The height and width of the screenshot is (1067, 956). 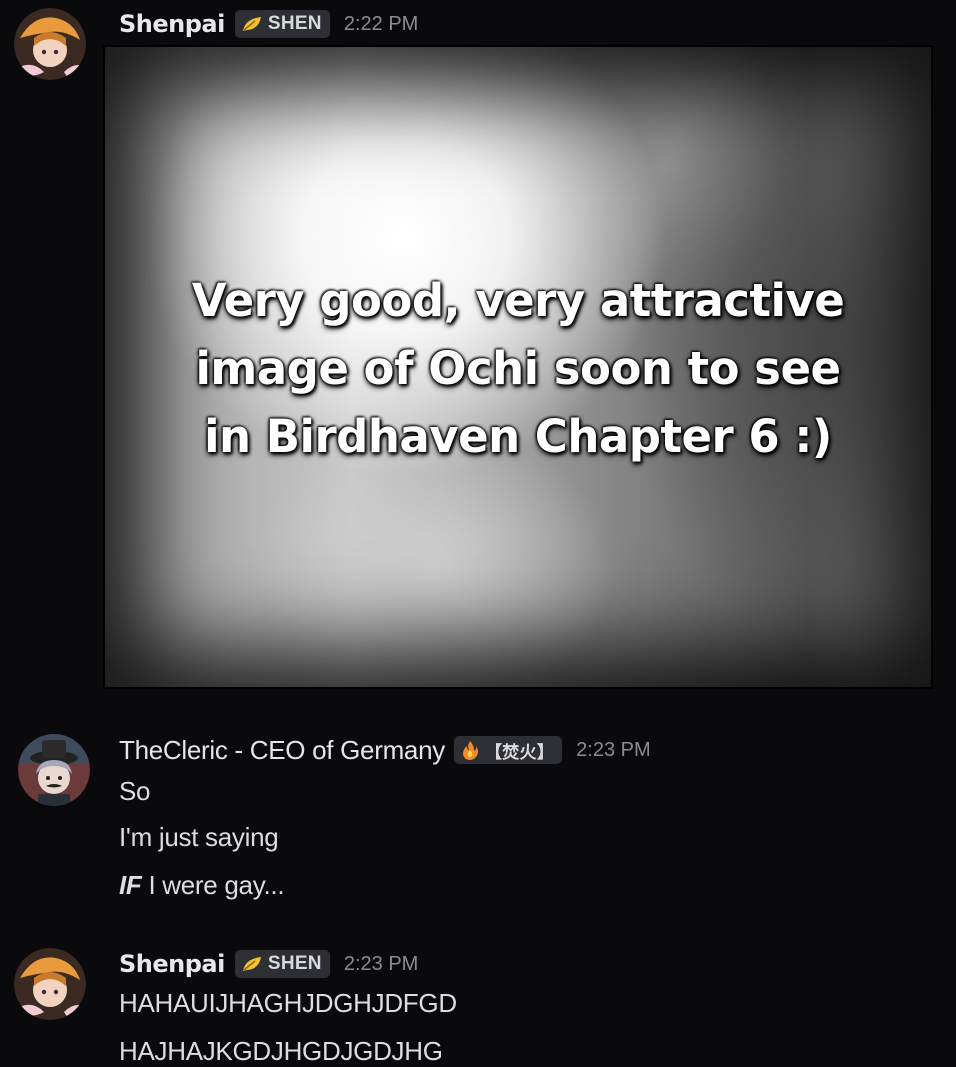 What do you see at coordinates (381, 23) in the screenshot?
I see `timestamp: 2:22 PM` at bounding box center [381, 23].